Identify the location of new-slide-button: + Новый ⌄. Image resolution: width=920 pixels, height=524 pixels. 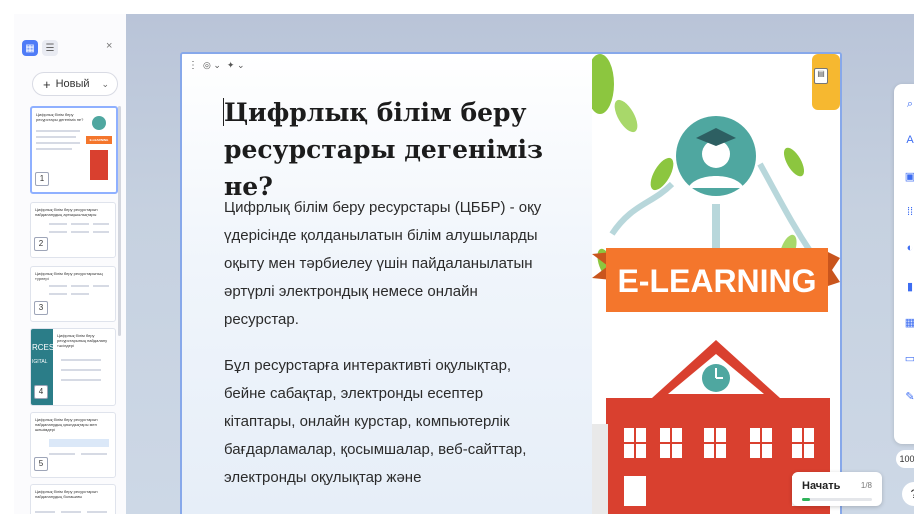
(75, 84).